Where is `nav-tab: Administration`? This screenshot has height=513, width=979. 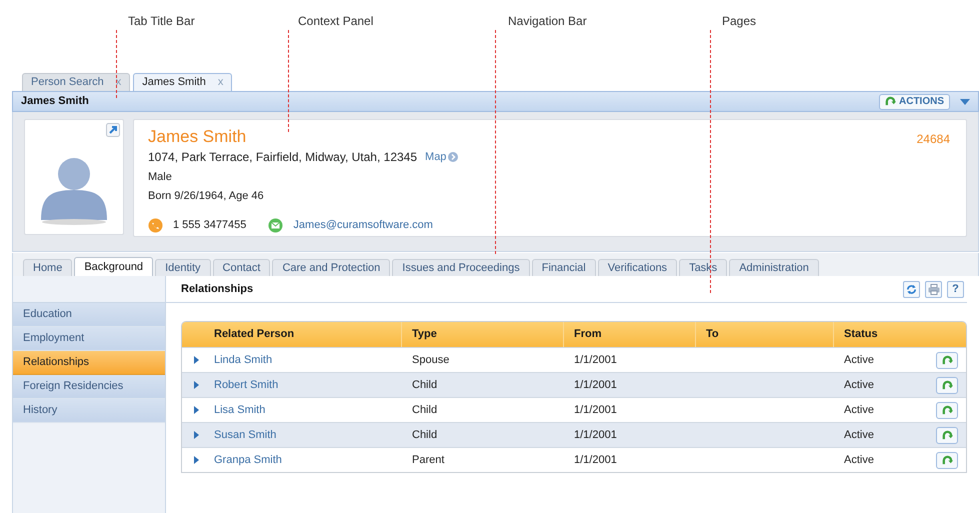
nav-tab: Administration is located at coordinates (774, 267).